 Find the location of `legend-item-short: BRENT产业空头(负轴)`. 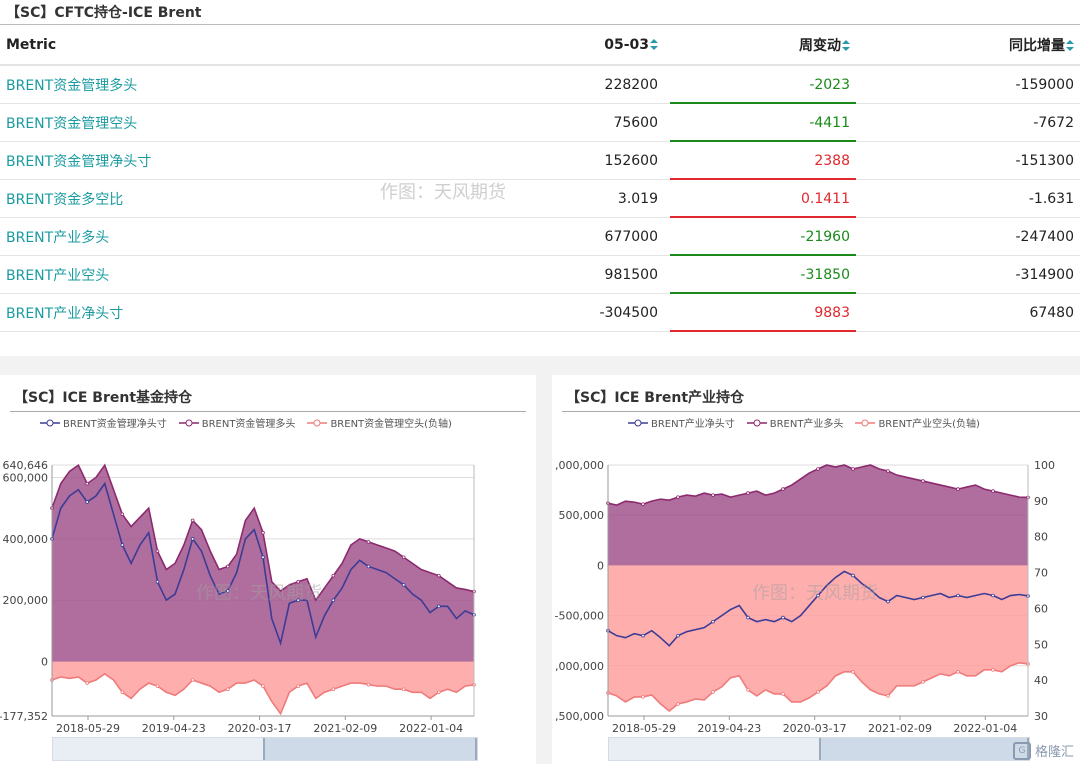

legend-item-short: BRENT产业空头(负轴) is located at coordinates (917, 422).